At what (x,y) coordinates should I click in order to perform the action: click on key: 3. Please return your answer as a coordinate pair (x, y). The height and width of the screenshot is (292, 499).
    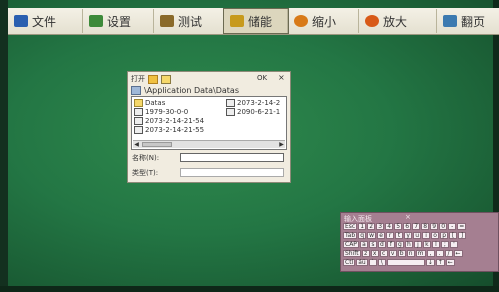
    Looking at the image, I should click on (380, 226).